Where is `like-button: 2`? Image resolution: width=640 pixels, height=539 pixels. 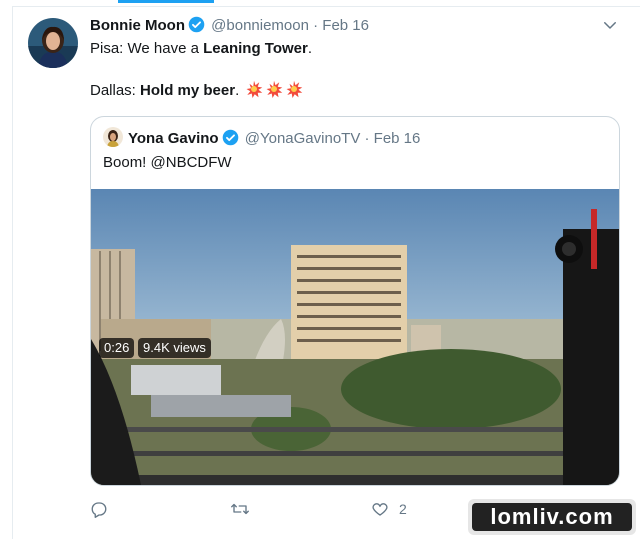
like-button: 2 is located at coordinates (389, 509).